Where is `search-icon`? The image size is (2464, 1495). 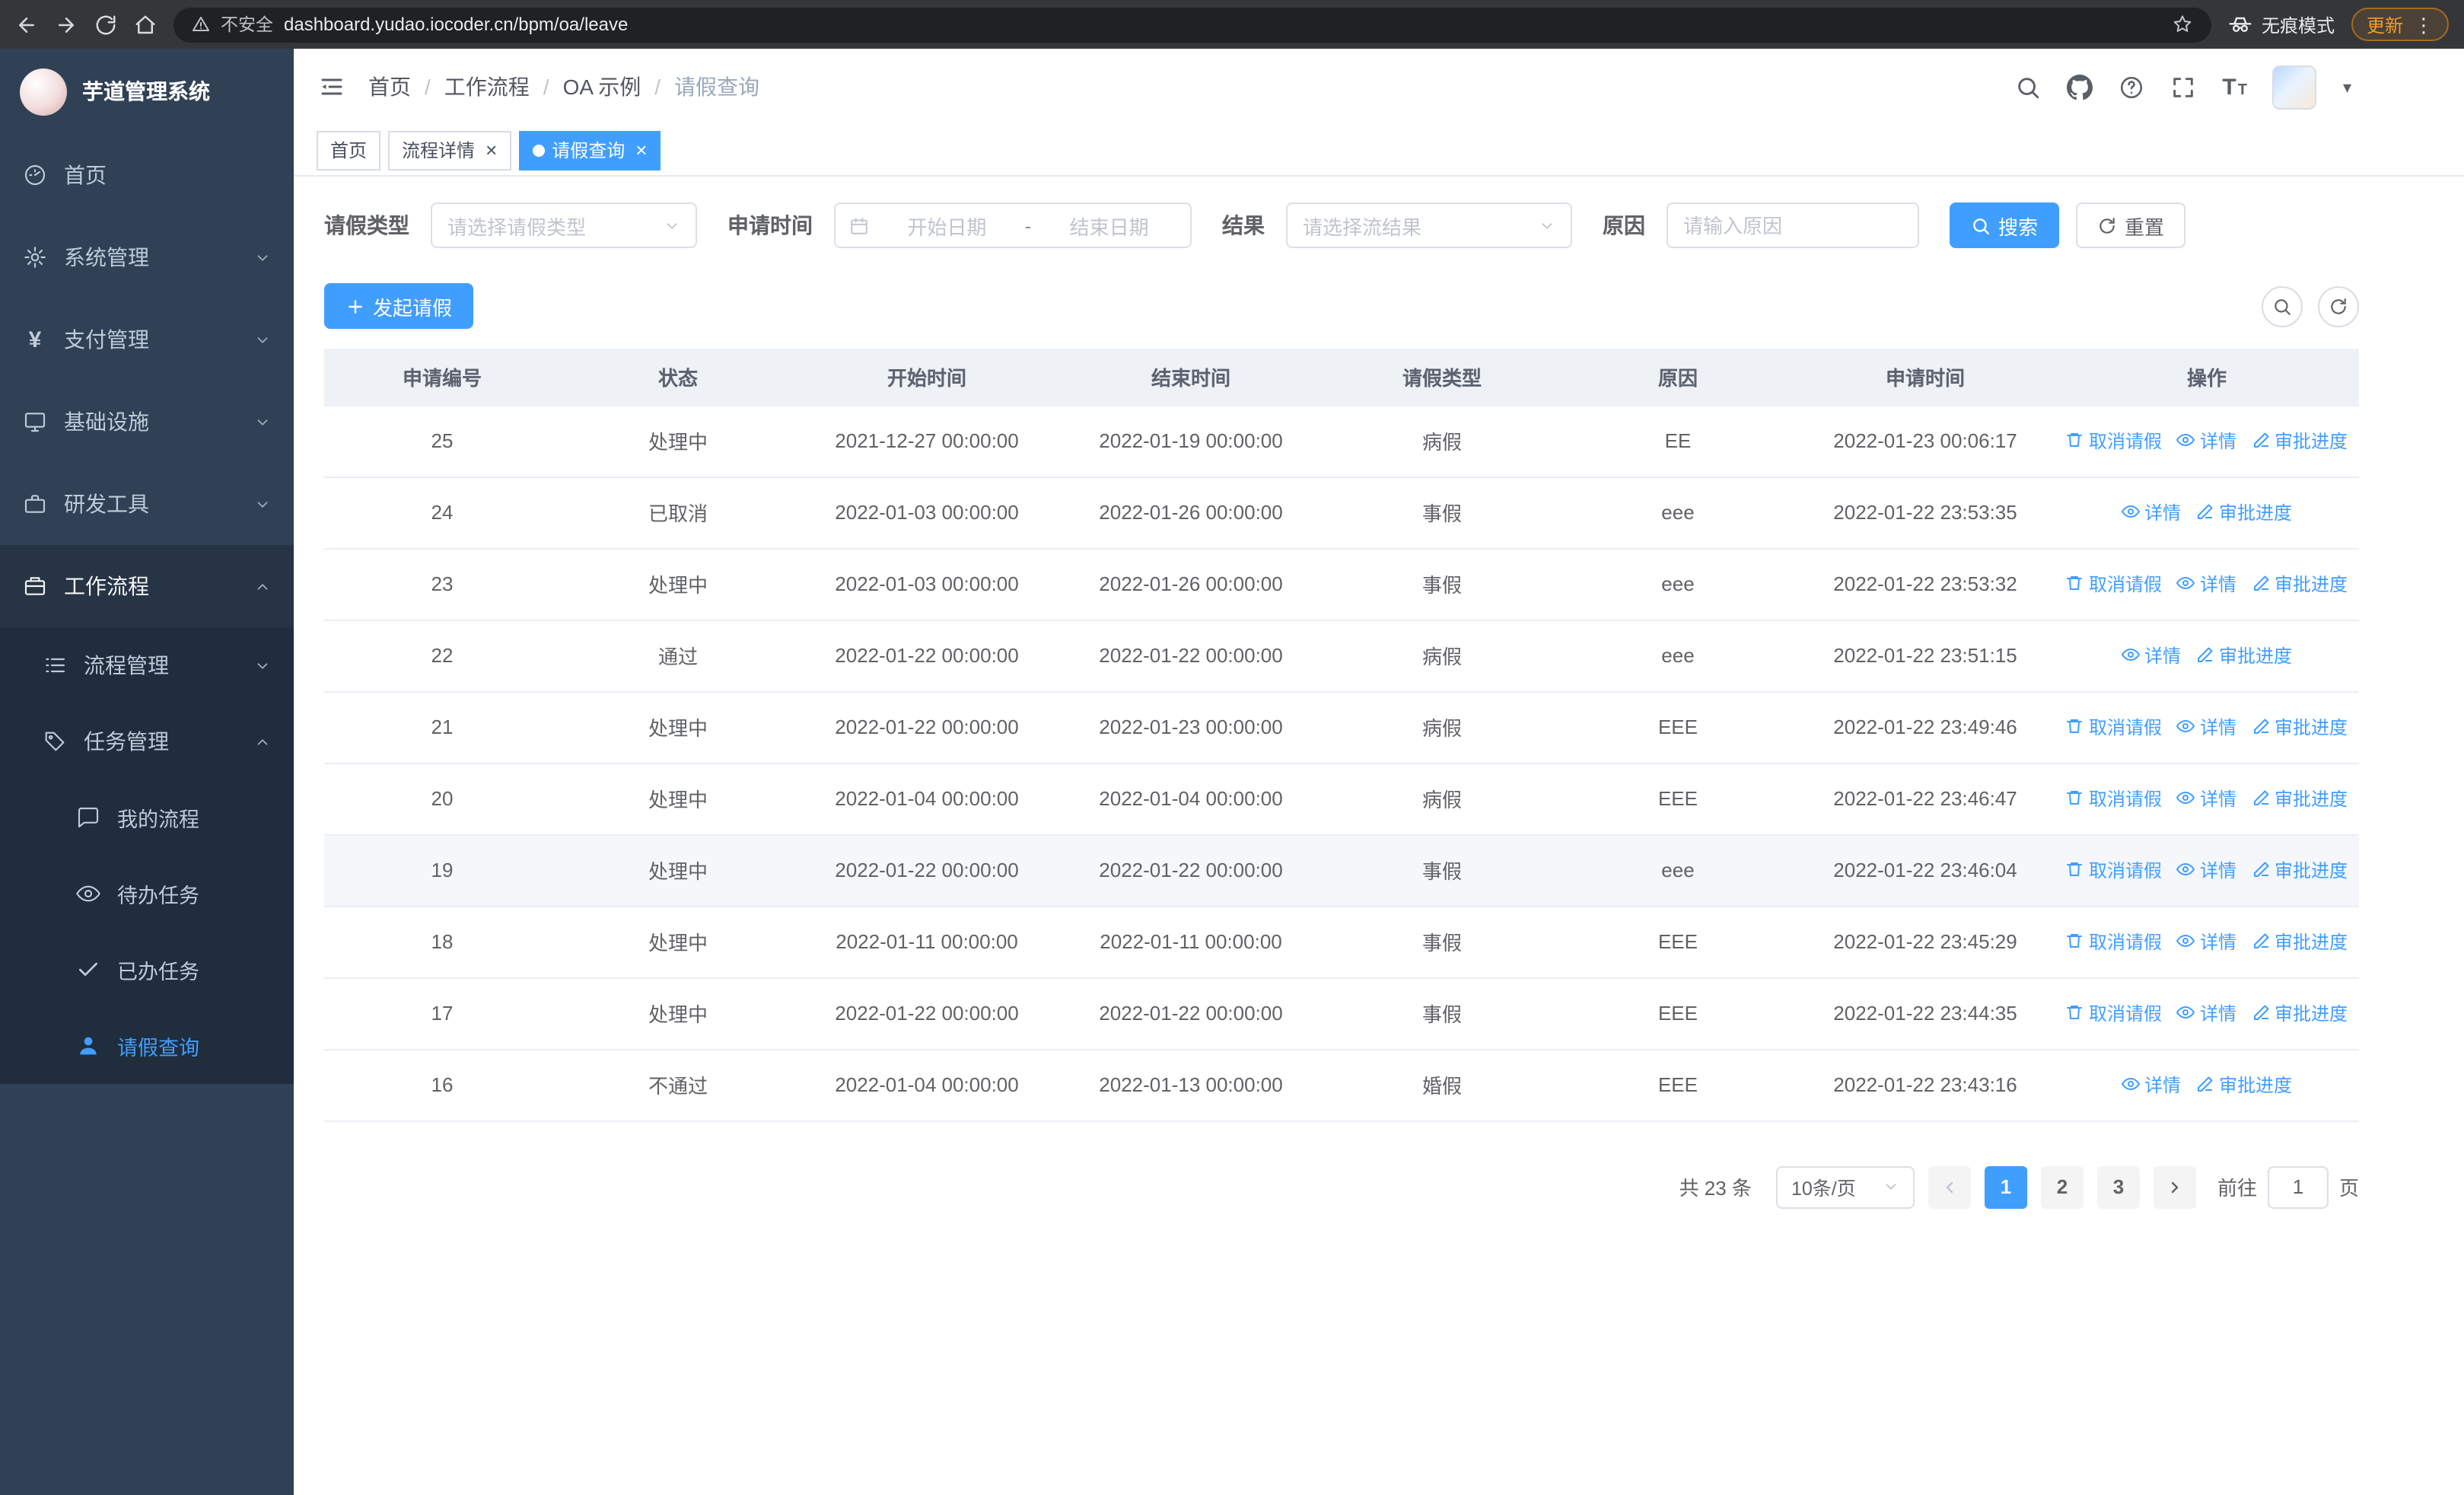 search-icon is located at coordinates (2028, 87).